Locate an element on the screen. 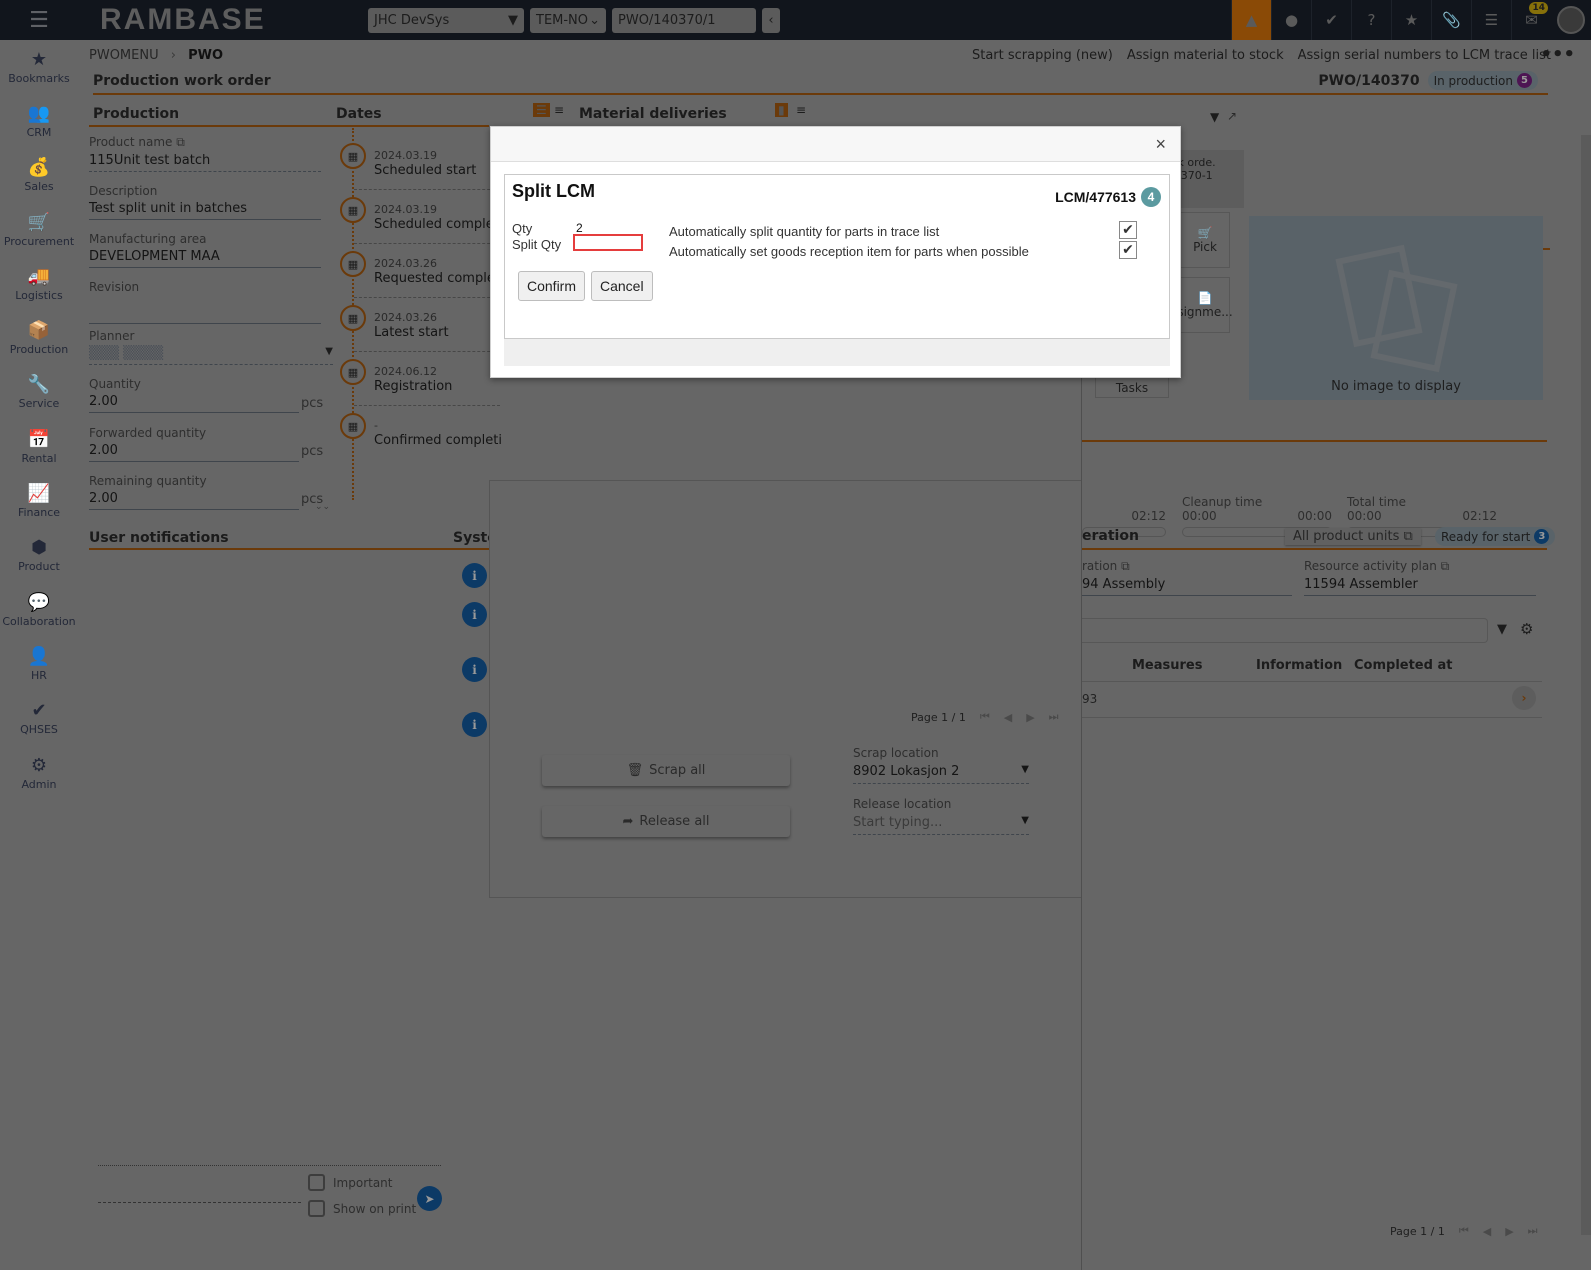 The image size is (1591, 1270). sidebar-item-production: 📦 Production is located at coordinates (39, 338).